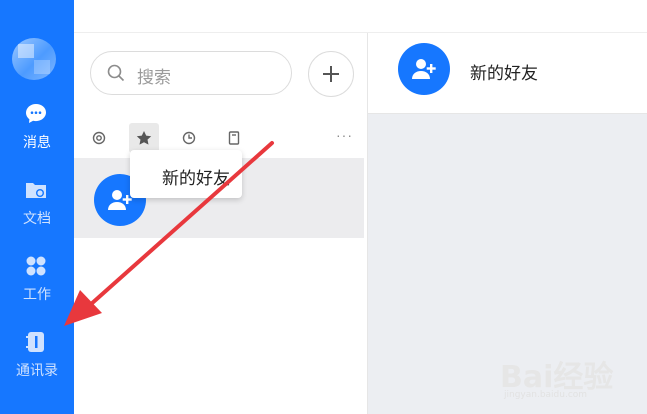 Image resolution: width=647 pixels, height=414 pixels. What do you see at coordinates (37, 142) in the screenshot?
I see `nav-label: 消息` at bounding box center [37, 142].